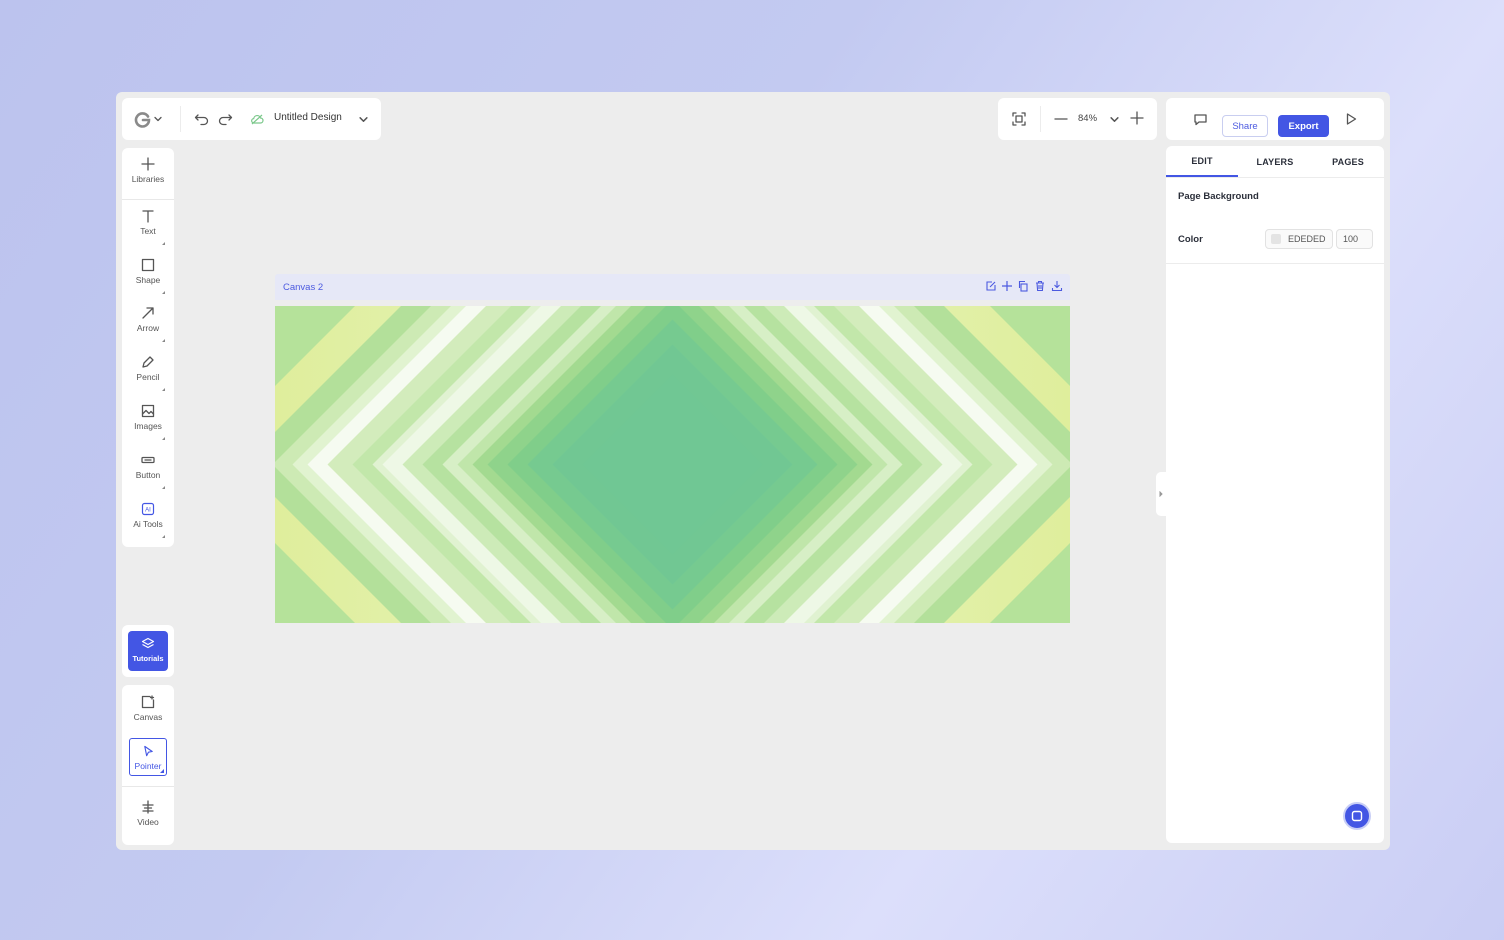 This screenshot has height=940, width=1504. I want to click on trash-icon, so click(1040, 286).